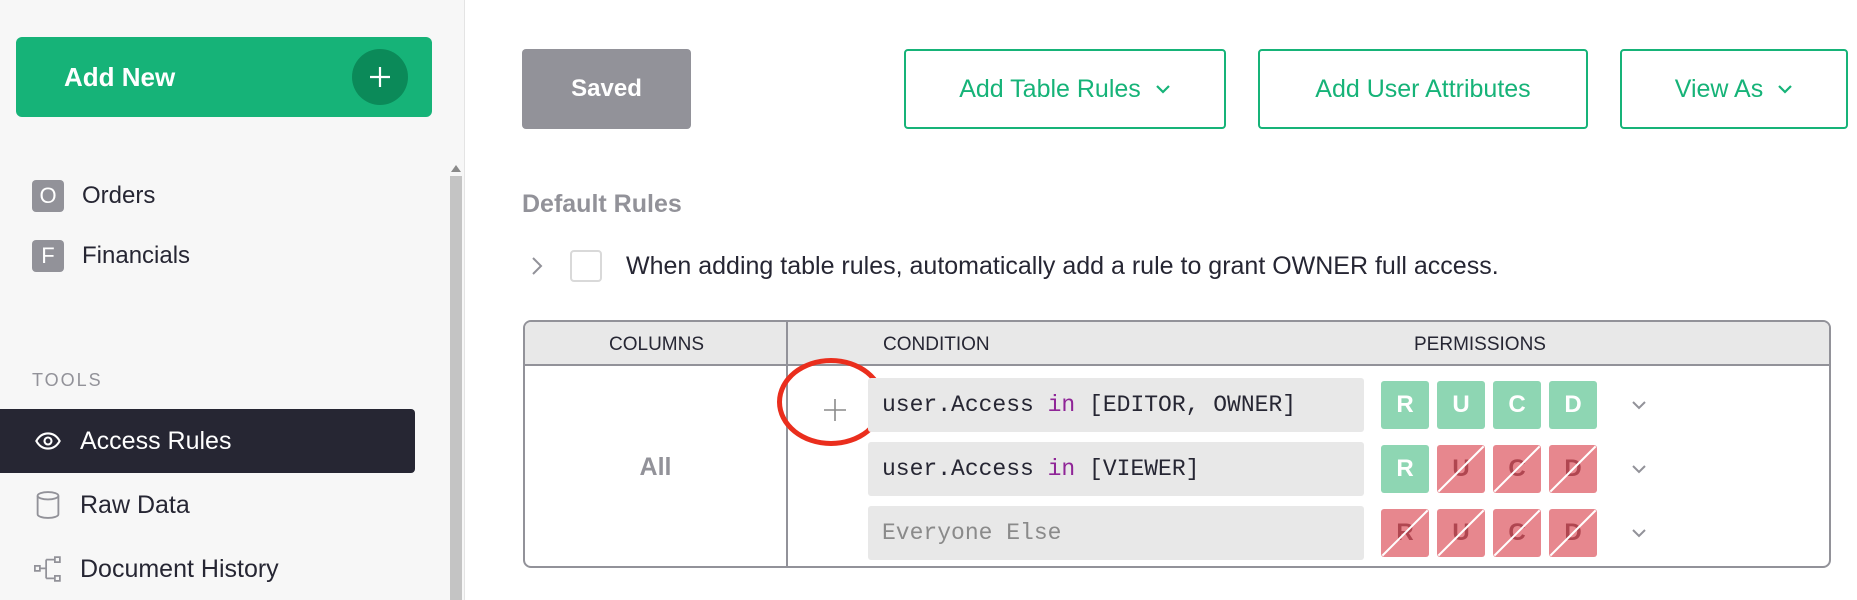 This screenshot has width=1857, height=600. I want to click on column-divider, so click(787, 444).